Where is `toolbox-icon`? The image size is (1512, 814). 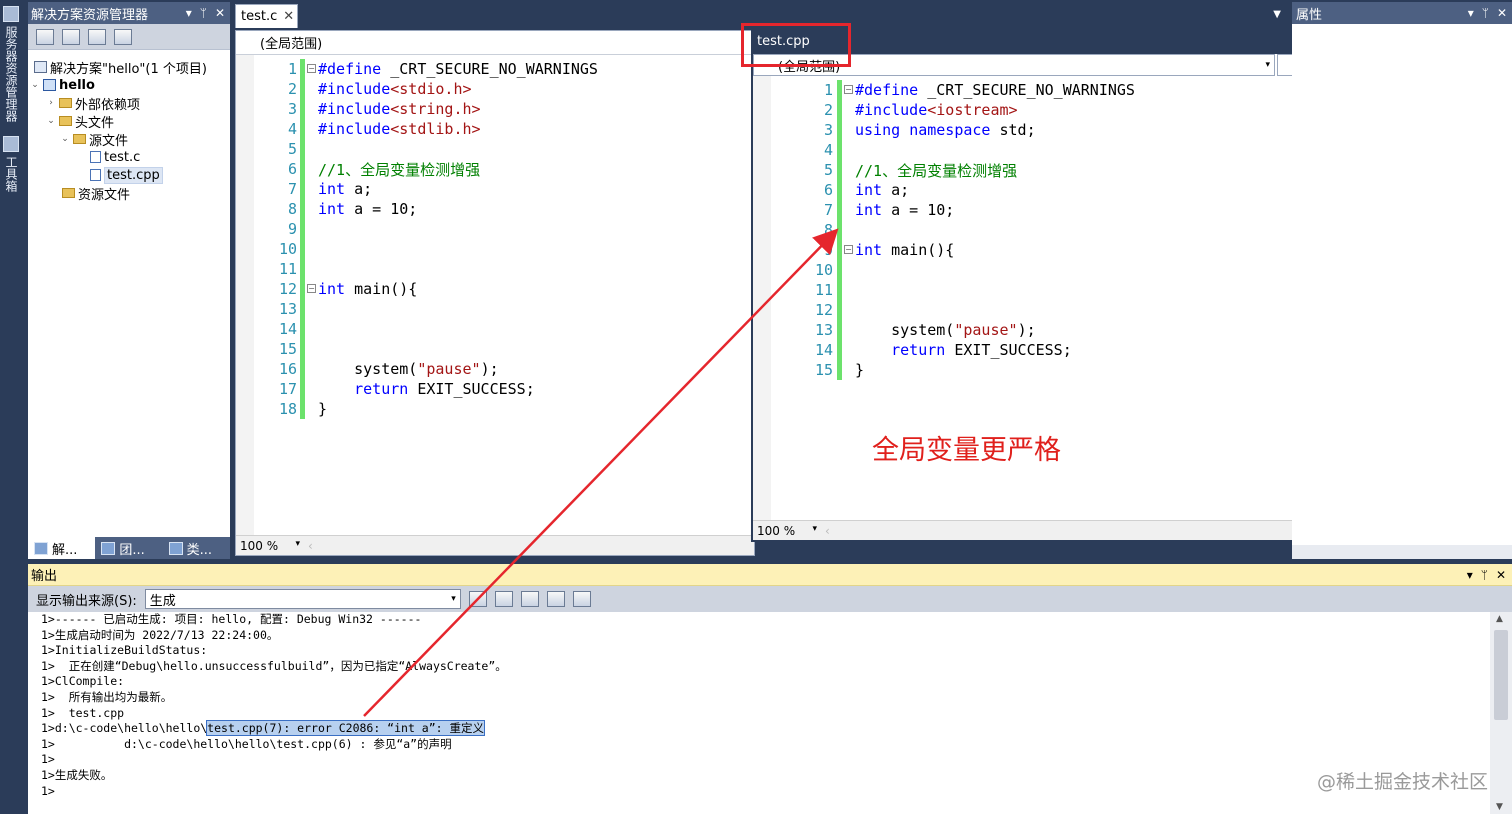
toolbox-icon is located at coordinates (11, 144).